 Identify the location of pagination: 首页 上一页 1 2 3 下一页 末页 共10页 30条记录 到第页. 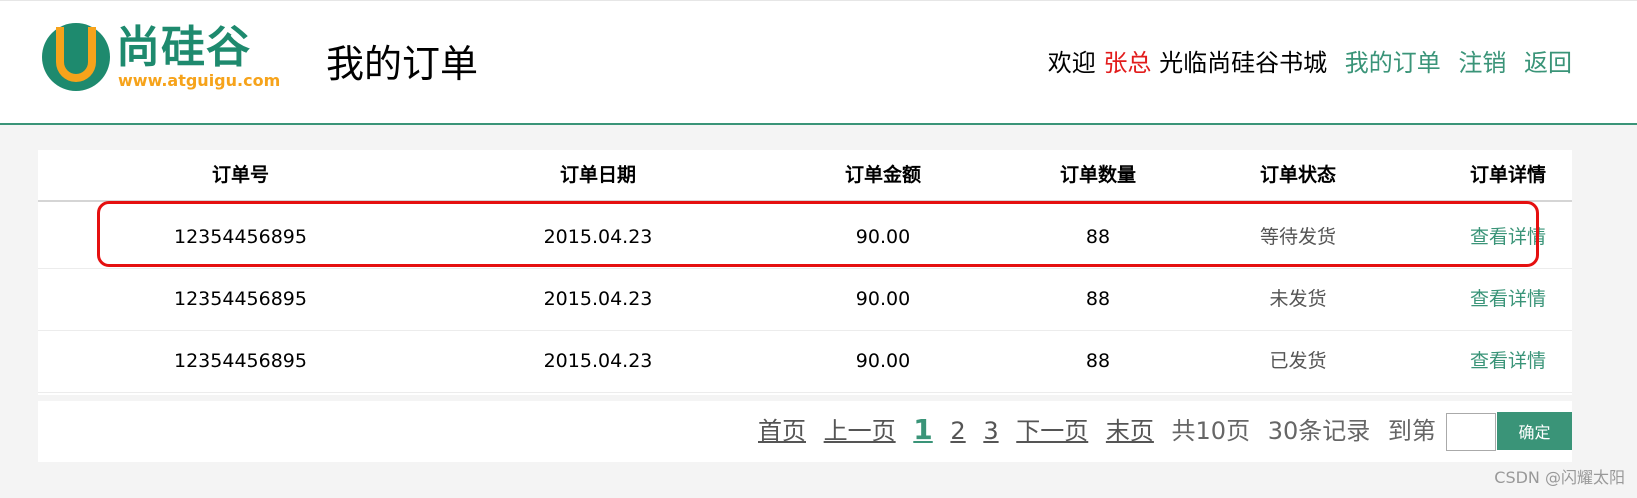
(1148, 431).